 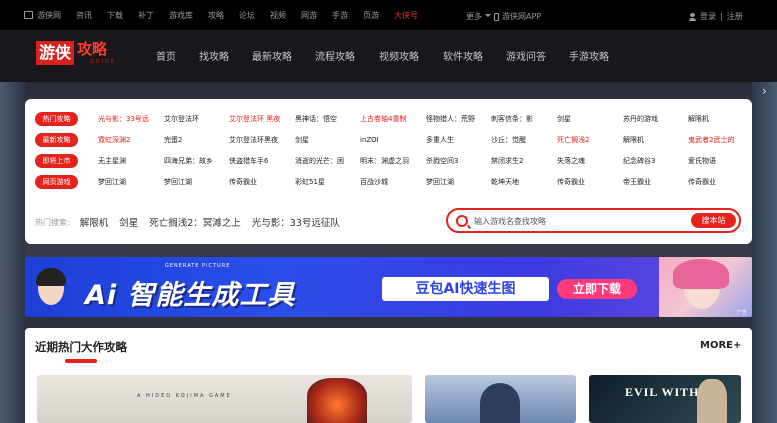 What do you see at coordinates (508, 140) in the screenshot?
I see `game-link: 沙丘：觉醒` at bounding box center [508, 140].